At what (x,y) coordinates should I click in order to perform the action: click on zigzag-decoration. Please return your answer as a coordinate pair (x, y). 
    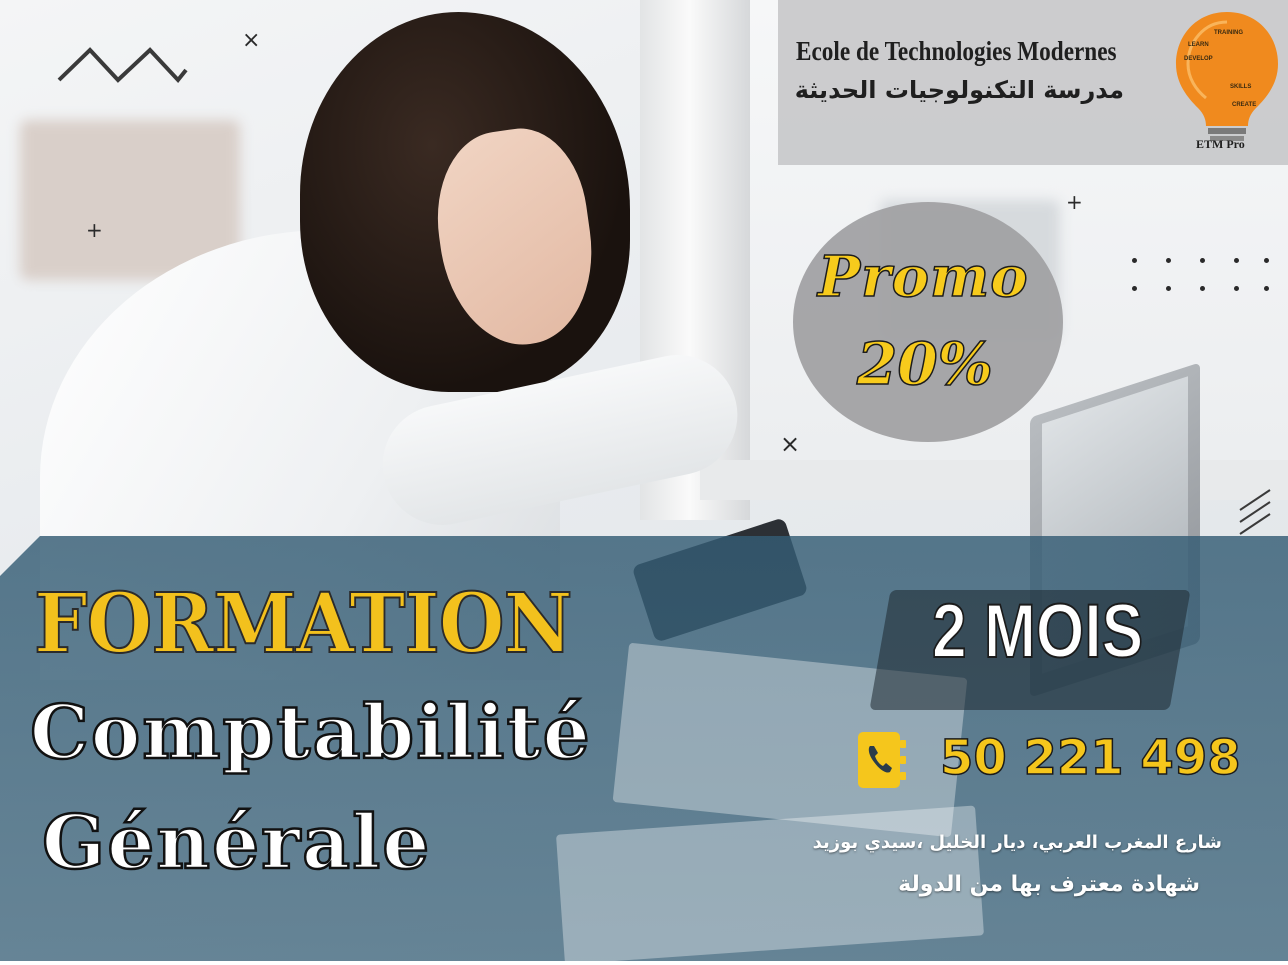
    Looking at the image, I should click on (122, 65).